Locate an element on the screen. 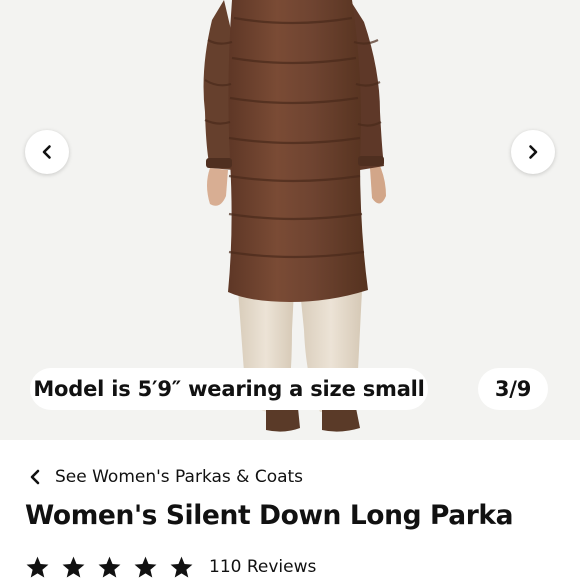 This screenshot has width=580, height=580. gallery-prev-button is located at coordinates (47, 152).